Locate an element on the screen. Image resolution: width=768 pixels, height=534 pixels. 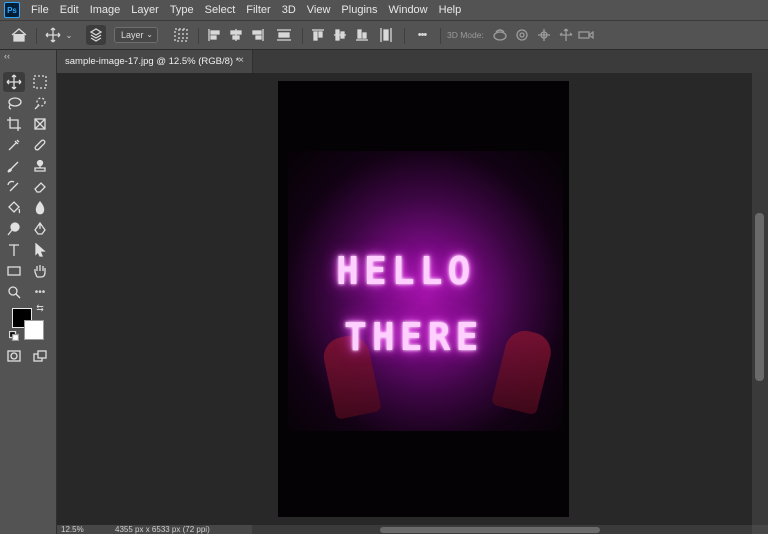
align-bottom-icon is located at coordinates (362, 35).